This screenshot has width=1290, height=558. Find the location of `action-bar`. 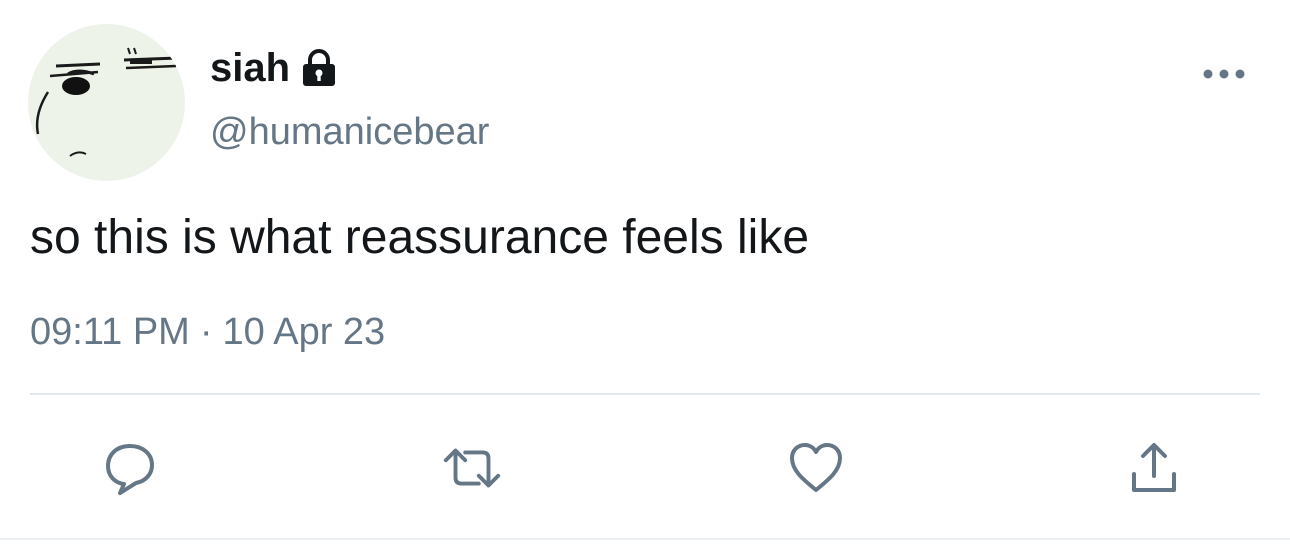

action-bar is located at coordinates (645, 468).